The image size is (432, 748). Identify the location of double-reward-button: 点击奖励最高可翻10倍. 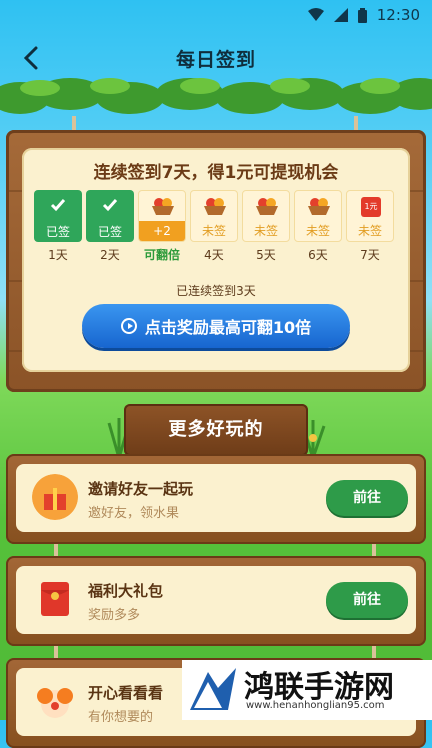
(216, 326).